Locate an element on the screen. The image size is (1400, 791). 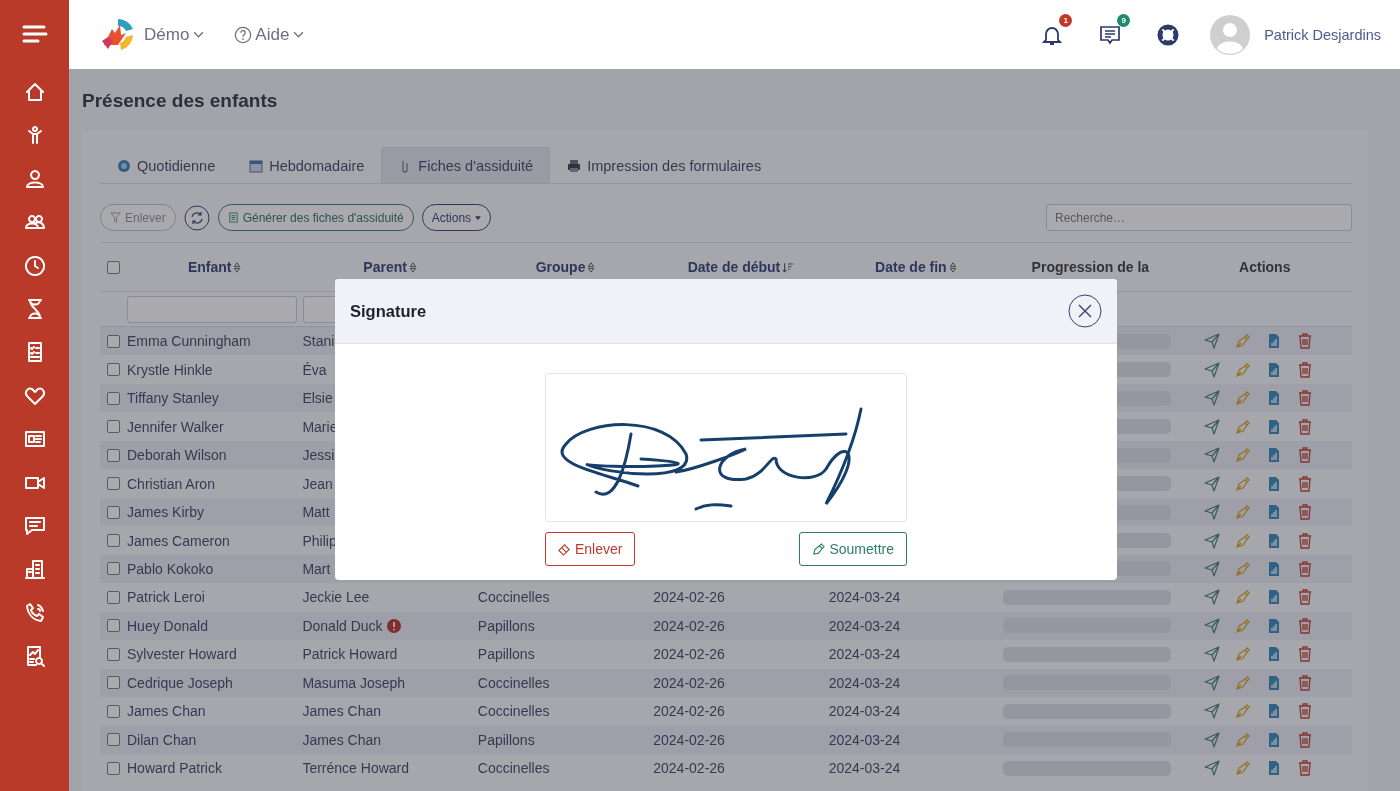
column-header: Parent is located at coordinates (385, 267).